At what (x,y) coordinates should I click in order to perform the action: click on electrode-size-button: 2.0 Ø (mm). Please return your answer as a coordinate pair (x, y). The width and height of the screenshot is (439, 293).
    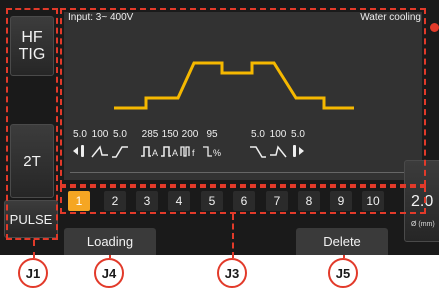
    Looking at the image, I should click on (421, 201).